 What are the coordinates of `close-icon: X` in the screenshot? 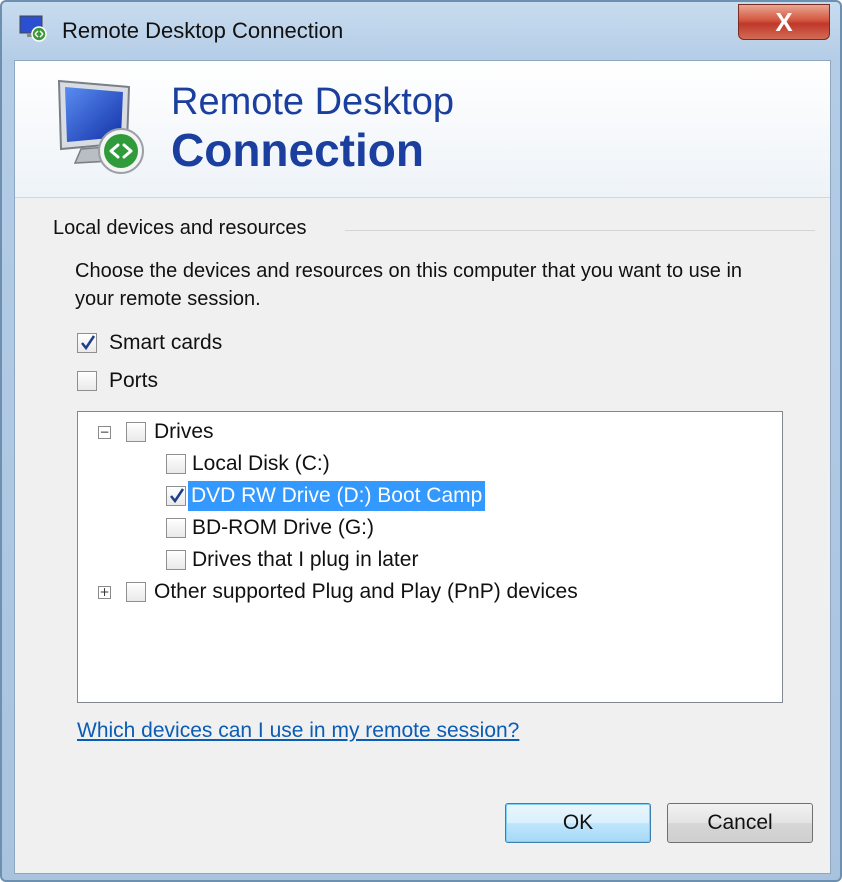 It's located at (784, 22).